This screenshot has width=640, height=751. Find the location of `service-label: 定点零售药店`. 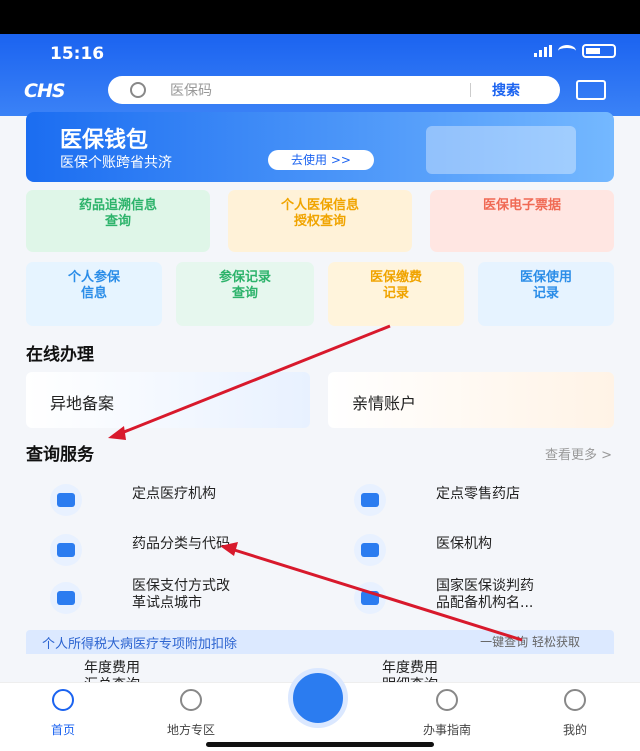

service-label: 定点零售药店 is located at coordinates (478, 494).